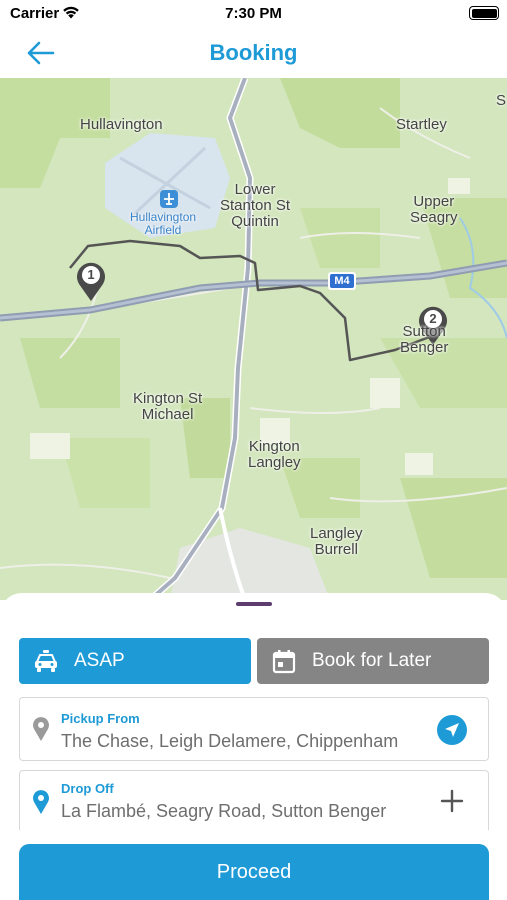 Image resolution: width=507 pixels, height=900 pixels. What do you see at coordinates (121, 124) in the screenshot?
I see `map-label-hullavington: Hullavington` at bounding box center [121, 124].